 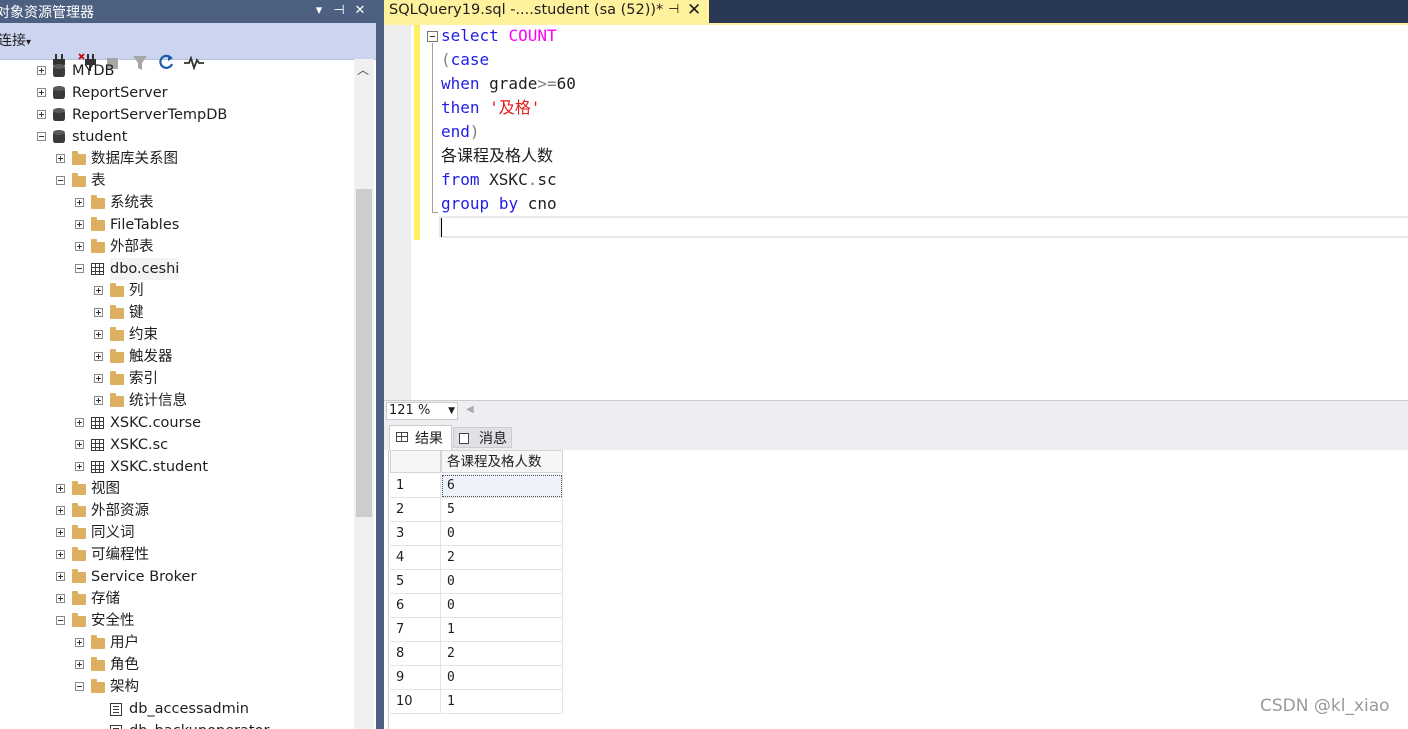 What do you see at coordinates (177, 724) in the screenshot?
I see `tree-item: db_backupoperator` at bounding box center [177, 724].